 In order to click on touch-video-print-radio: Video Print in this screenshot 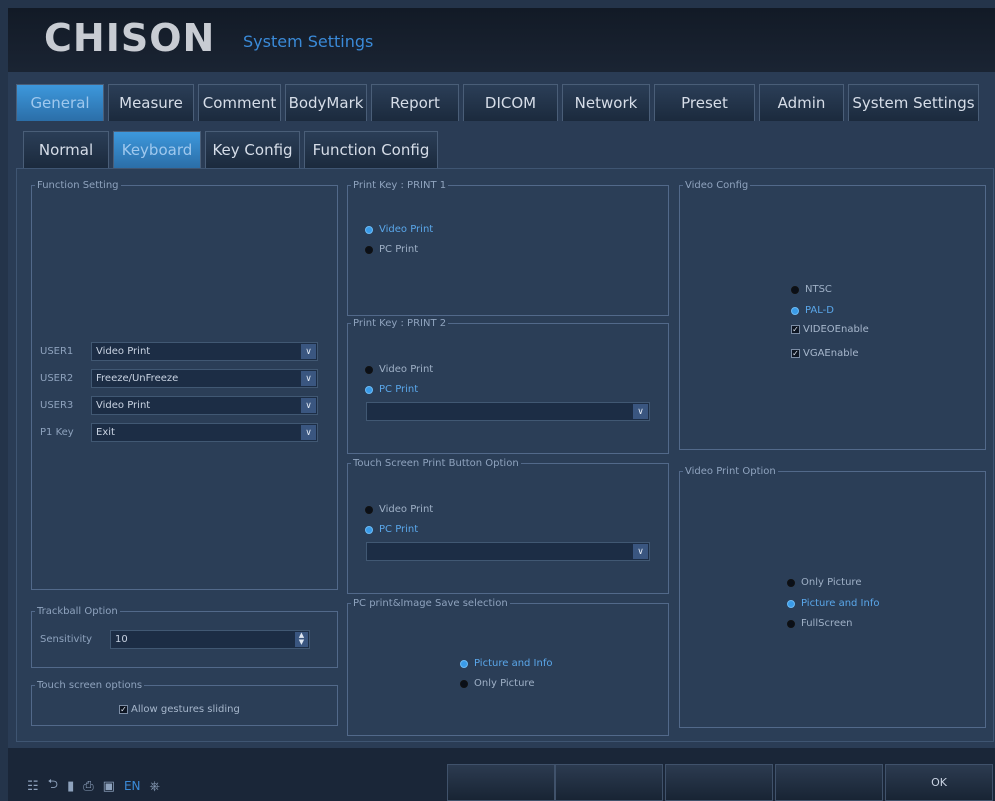, I will do `click(399, 509)`.